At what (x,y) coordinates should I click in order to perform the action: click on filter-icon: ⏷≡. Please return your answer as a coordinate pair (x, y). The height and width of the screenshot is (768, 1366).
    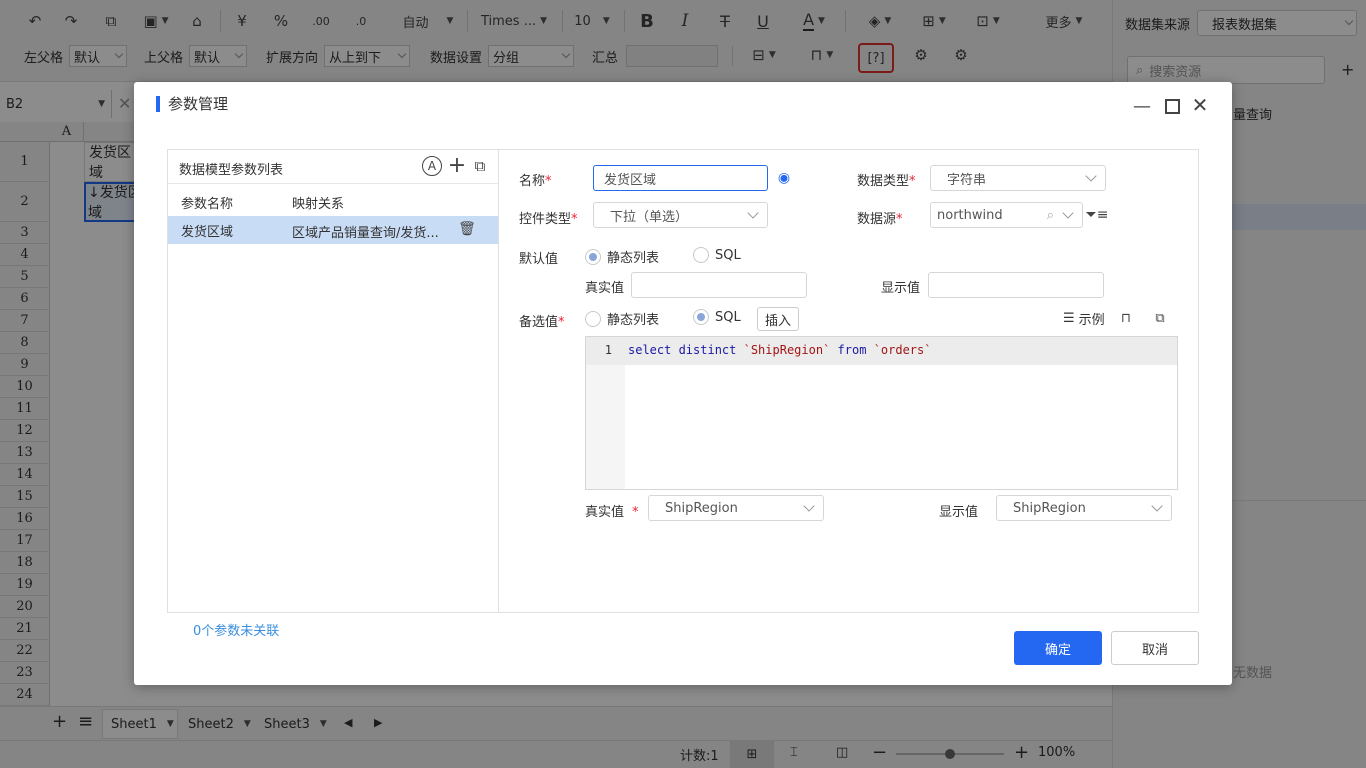
    Looking at the image, I should click on (1097, 215).